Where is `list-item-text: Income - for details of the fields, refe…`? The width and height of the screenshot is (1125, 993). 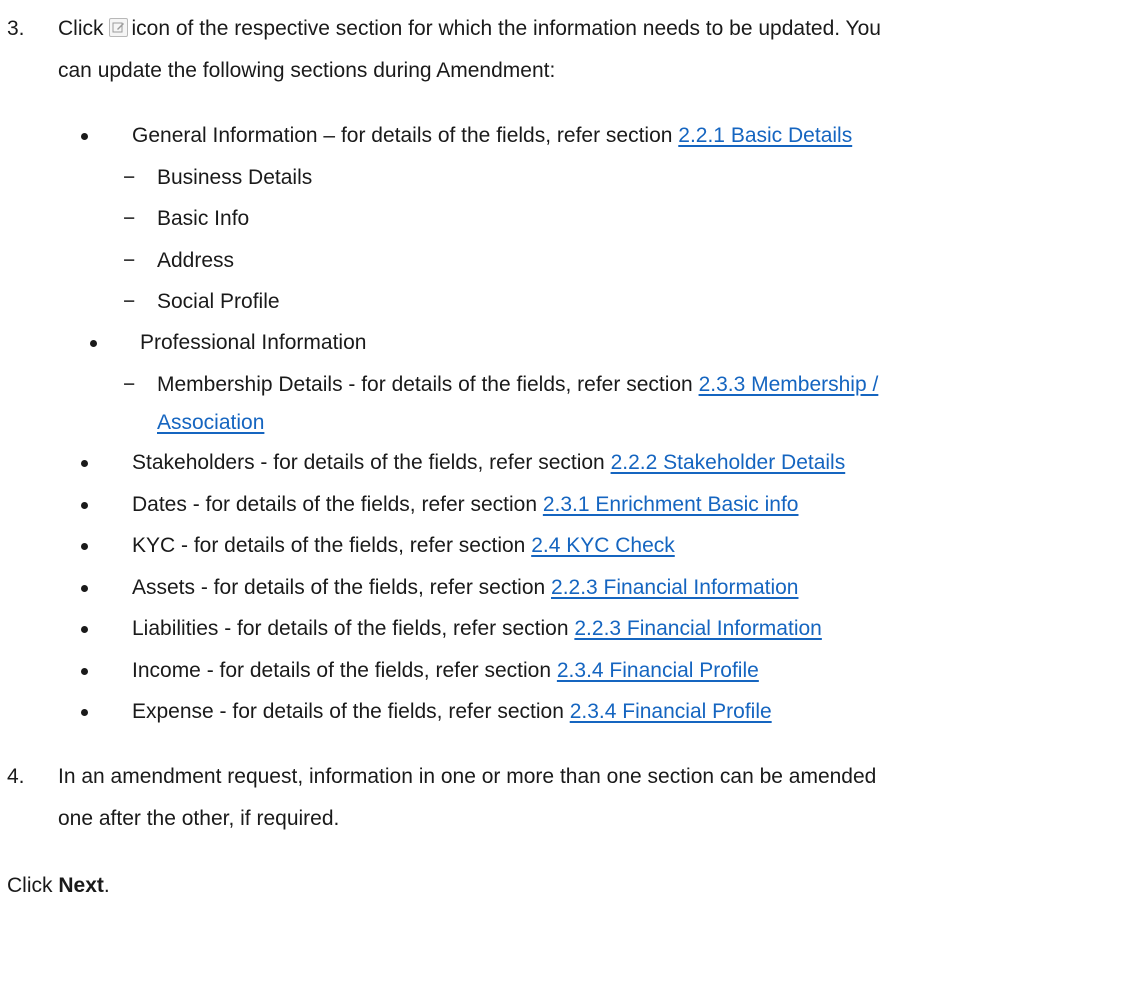 list-item-text: Income - for details of the fields, refe… is located at coordinates (344, 670).